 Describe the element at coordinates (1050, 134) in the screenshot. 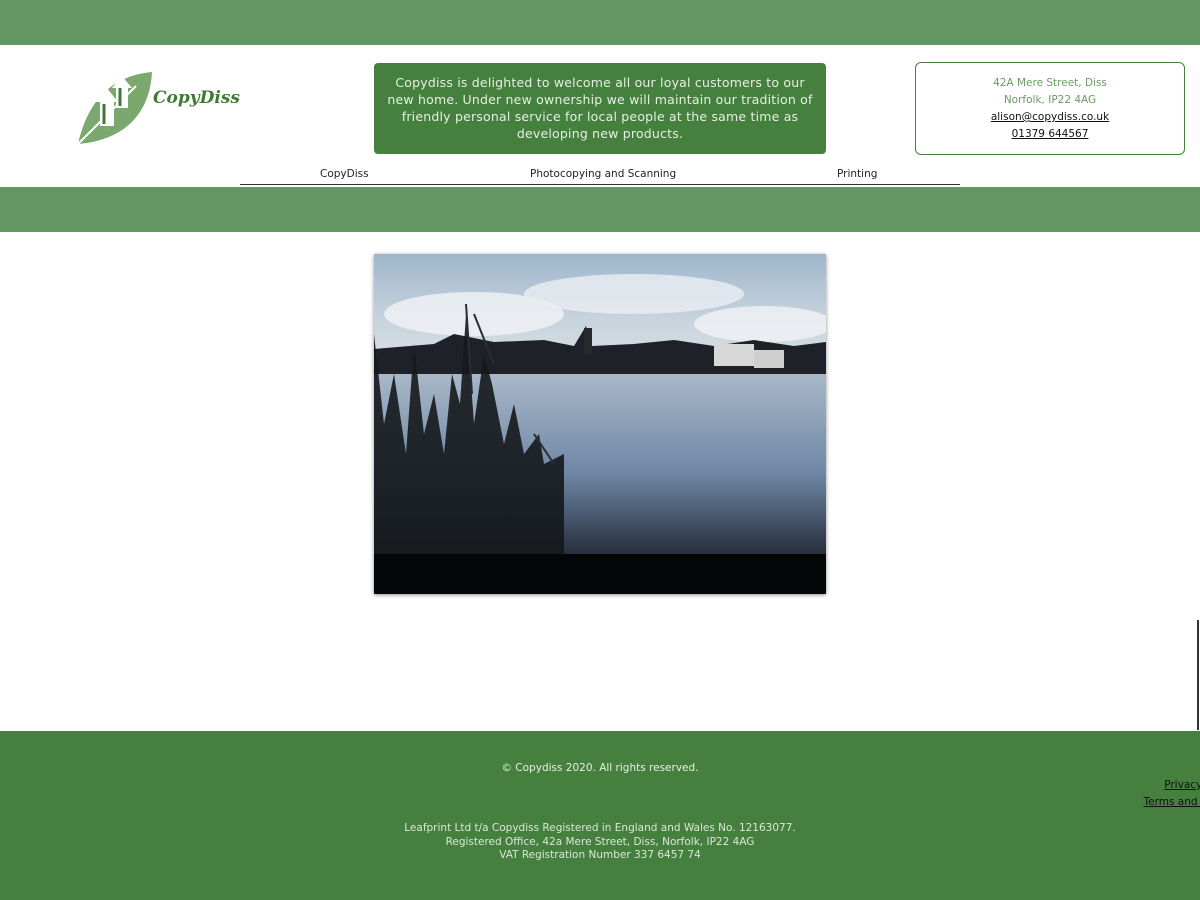

I see `phone-link: 01379 644567` at that location.